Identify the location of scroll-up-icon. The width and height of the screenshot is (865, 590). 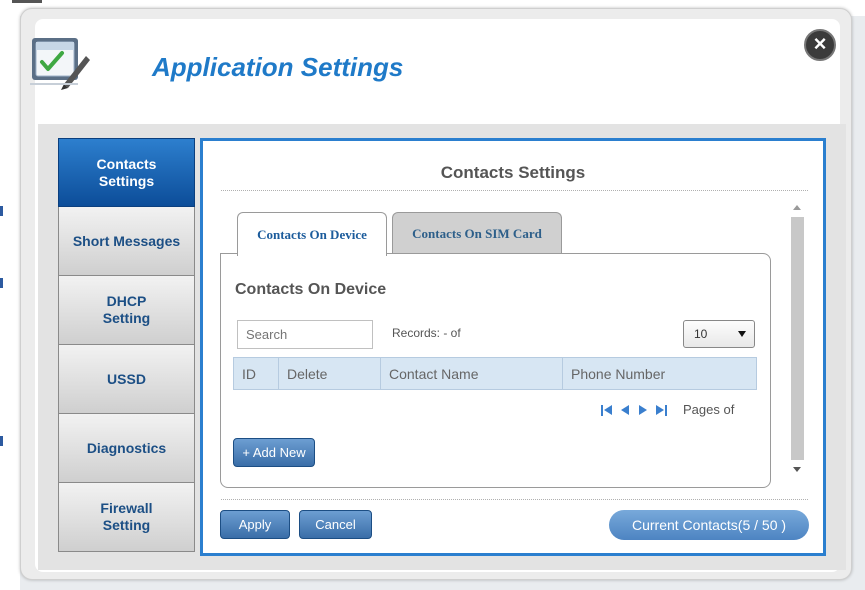
(797, 207).